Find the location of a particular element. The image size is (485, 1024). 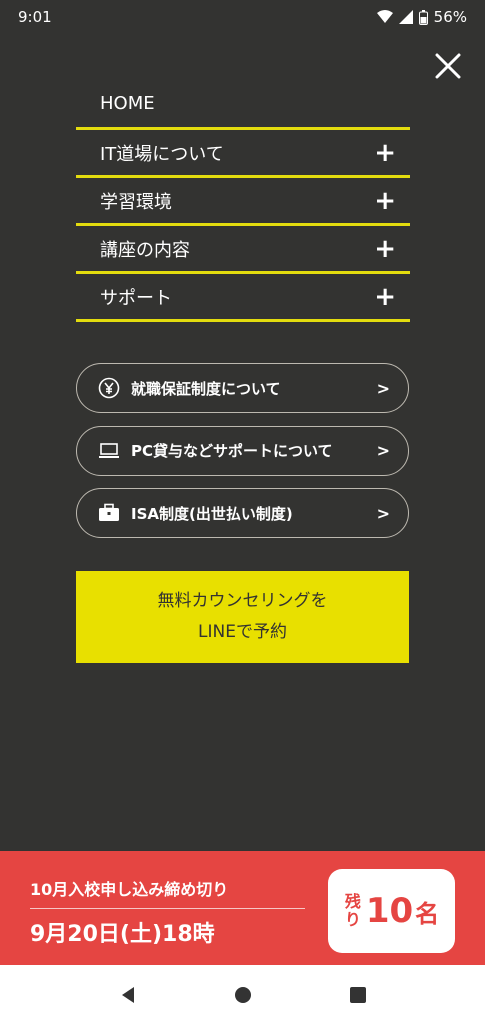

close-icon is located at coordinates (448, 66).